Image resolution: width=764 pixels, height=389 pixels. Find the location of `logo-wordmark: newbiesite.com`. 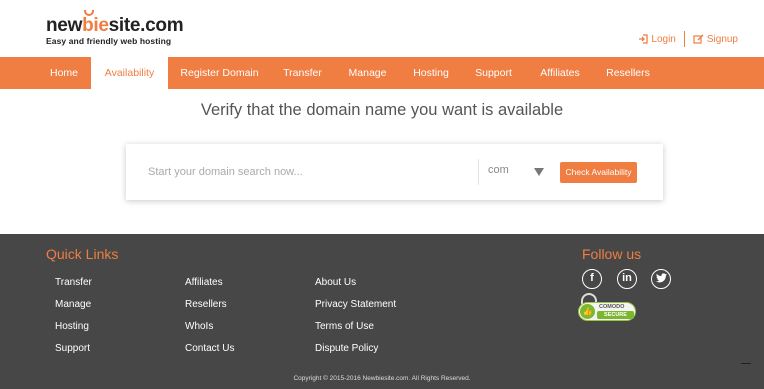

logo-wordmark: newbiesite.com is located at coordinates (115, 23).